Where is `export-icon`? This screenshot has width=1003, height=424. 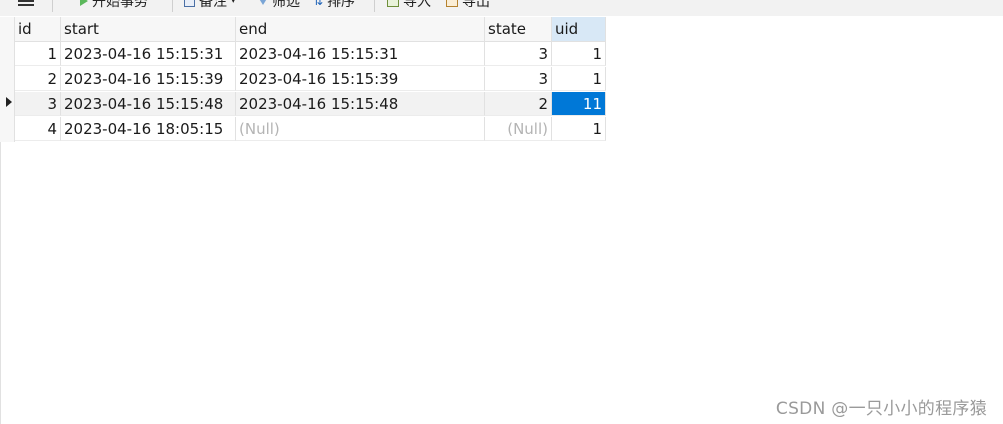 export-icon is located at coordinates (452, 3).